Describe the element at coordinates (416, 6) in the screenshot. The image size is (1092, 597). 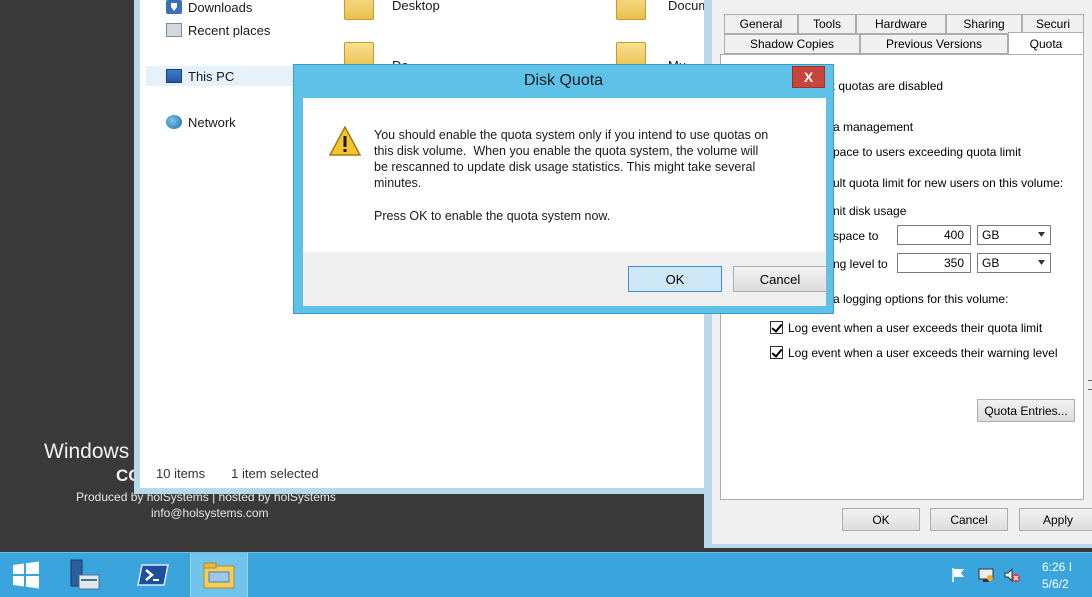
I see `folder-desktop-label: Desktop` at that location.